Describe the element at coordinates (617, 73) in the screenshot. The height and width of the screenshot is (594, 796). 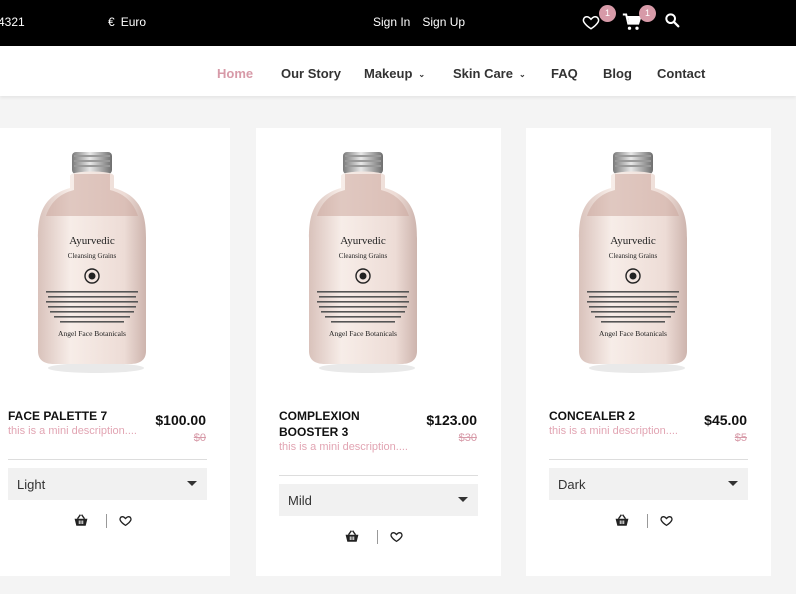
I see `nav-blog: Blog` at that location.